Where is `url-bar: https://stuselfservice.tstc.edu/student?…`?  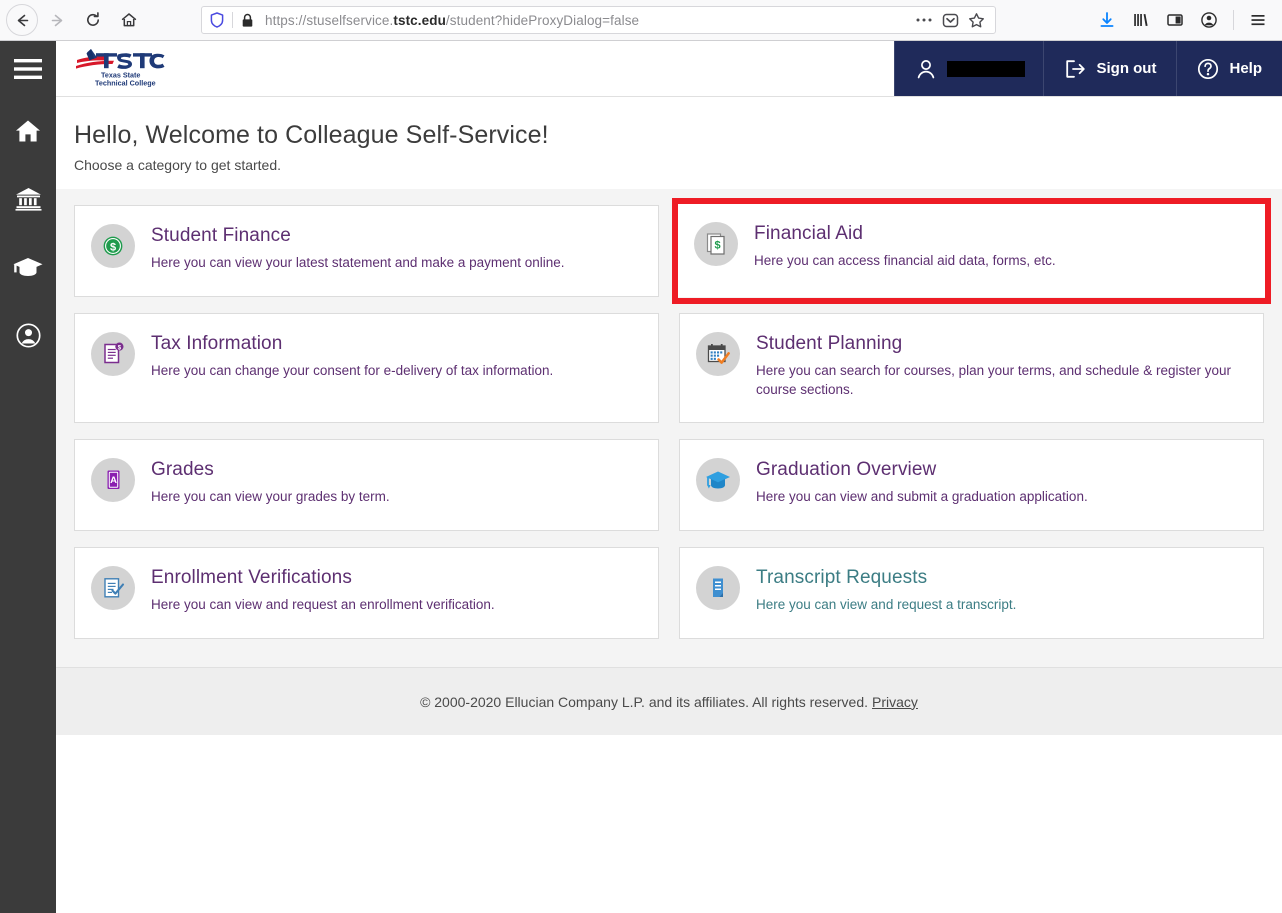 url-bar: https://stuselfservice.tstc.edu/student?… is located at coordinates (598, 20).